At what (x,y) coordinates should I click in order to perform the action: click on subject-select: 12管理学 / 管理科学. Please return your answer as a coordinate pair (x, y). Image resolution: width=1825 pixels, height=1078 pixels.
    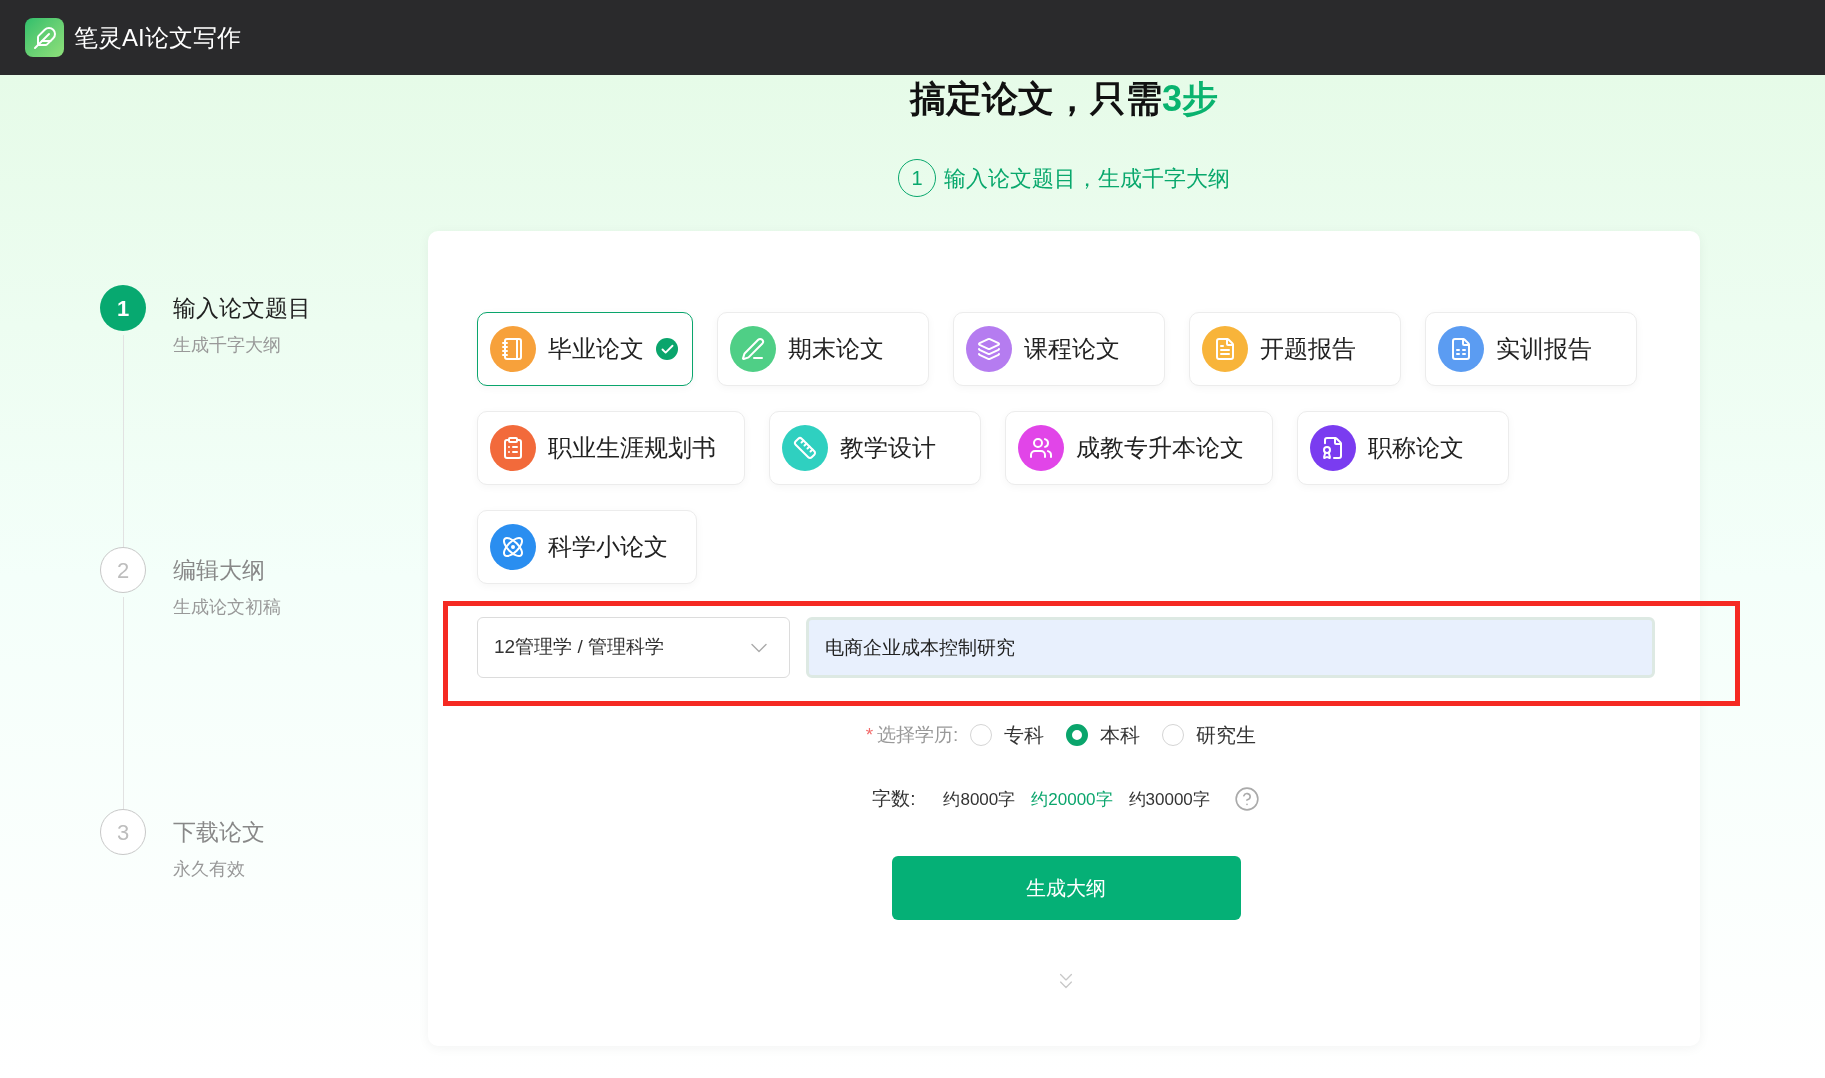
    Looking at the image, I should click on (633, 647).